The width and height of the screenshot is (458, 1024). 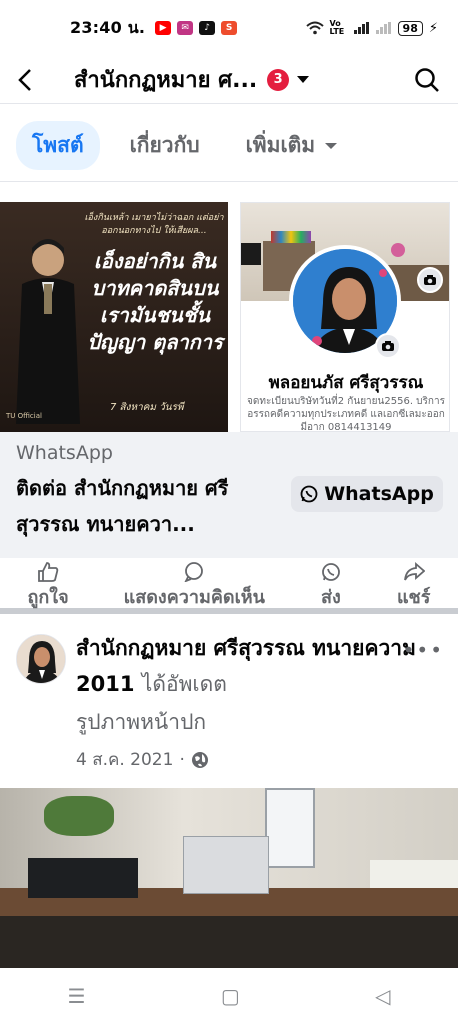 I want to click on profile-name: พลอยนภัส ศรีสุวรรณ, so click(x=346, y=383).